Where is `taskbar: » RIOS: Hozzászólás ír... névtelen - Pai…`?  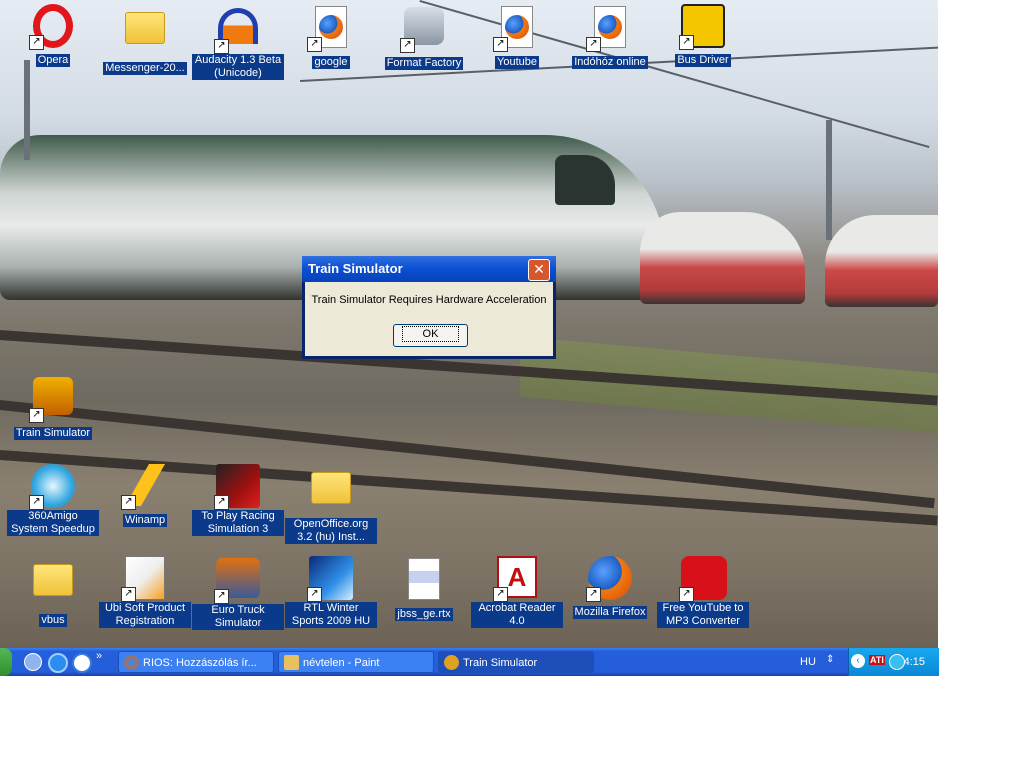
taskbar: » RIOS: Hozzászólás ír... névtelen - Pai… is located at coordinates (469, 662).